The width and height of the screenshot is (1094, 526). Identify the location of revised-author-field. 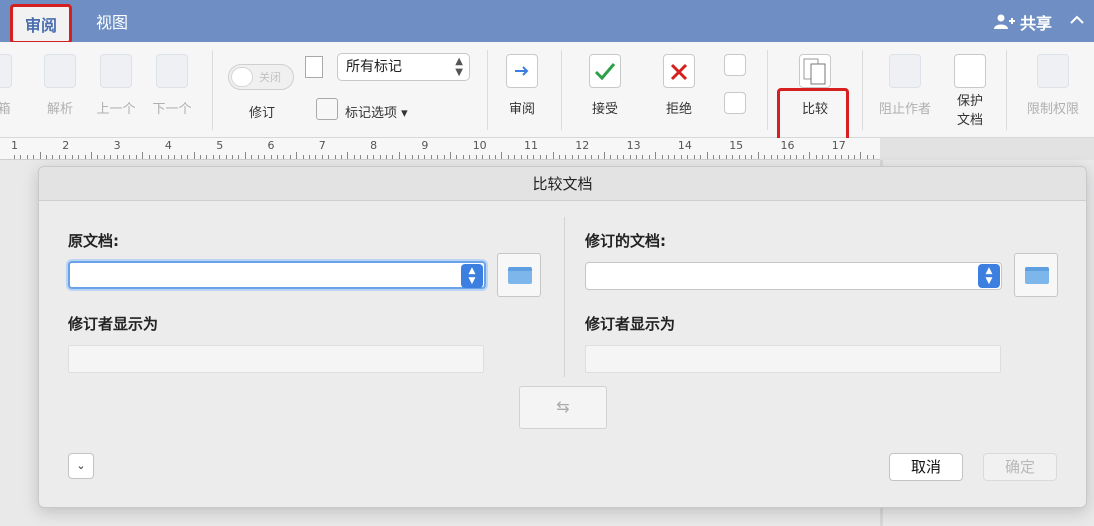
(793, 359).